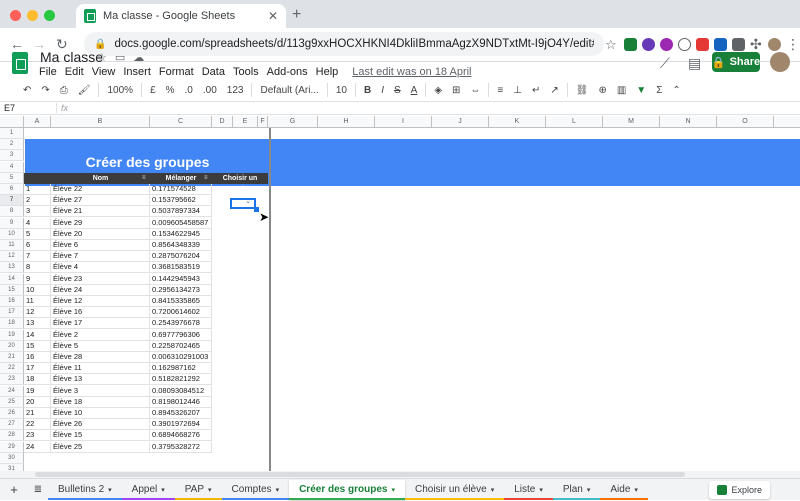  Describe the element at coordinates (37, 268) in the screenshot. I see `cell-index: 8` at that location.